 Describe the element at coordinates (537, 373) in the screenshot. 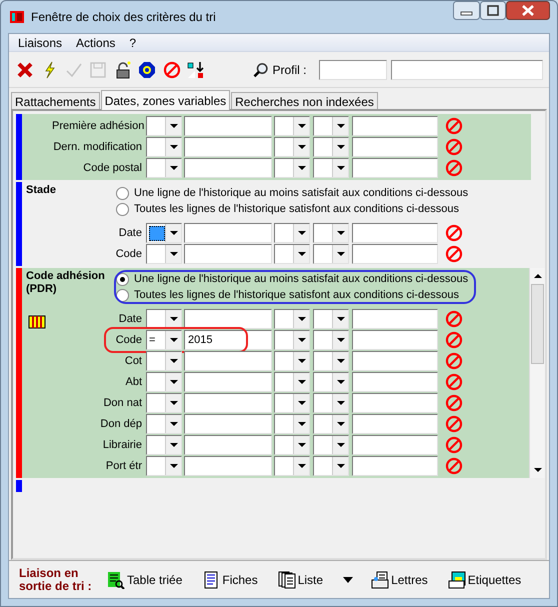

I see `vertical-scrollbar` at that location.